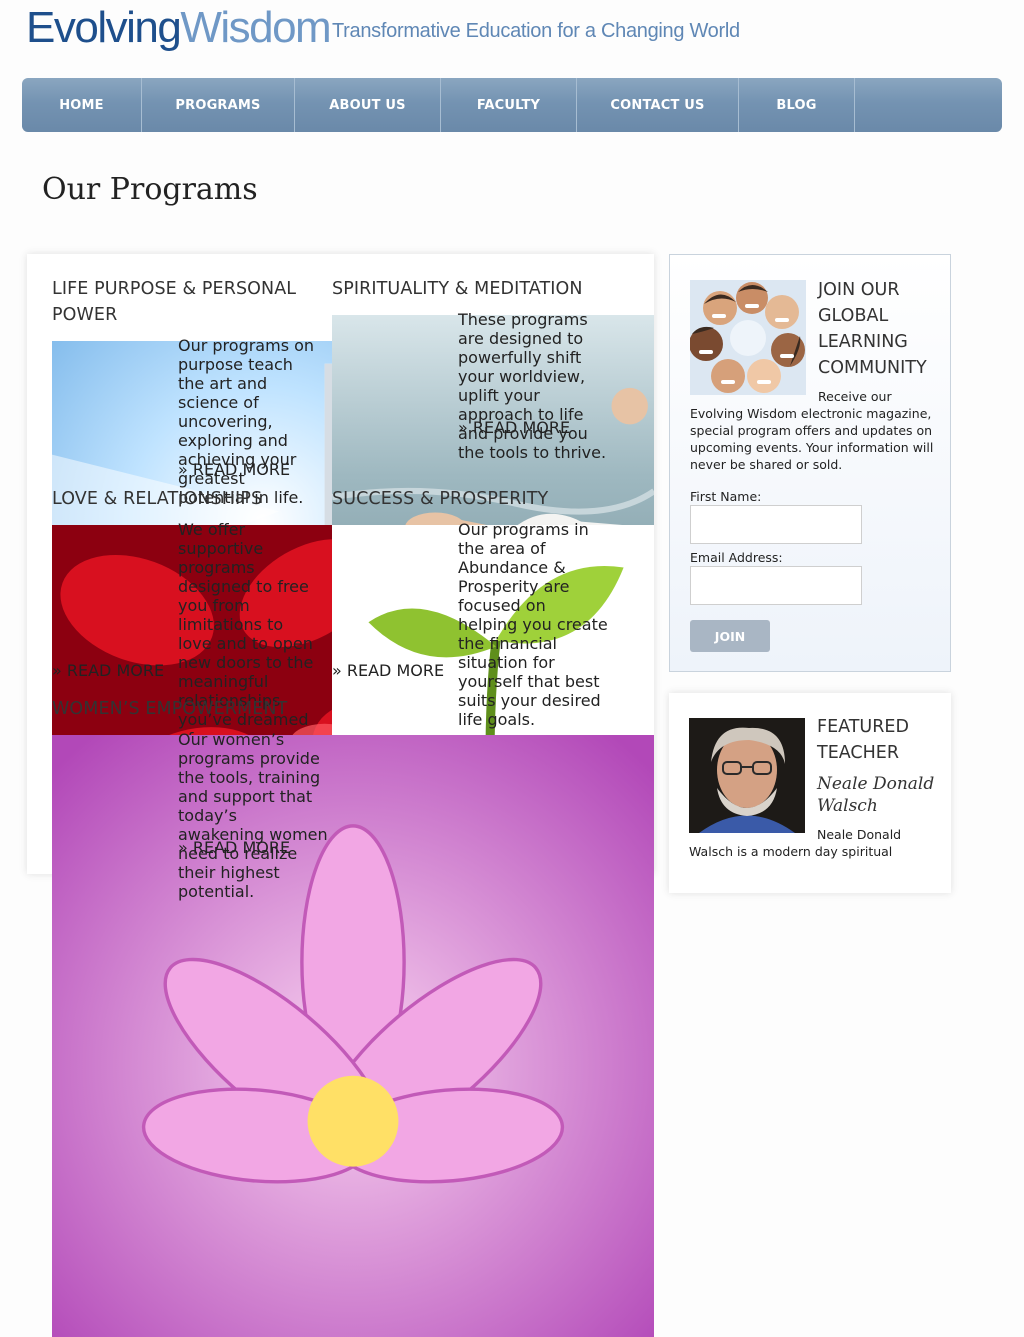  What do you see at coordinates (747, 775) in the screenshot?
I see `teacher-photo` at bounding box center [747, 775].